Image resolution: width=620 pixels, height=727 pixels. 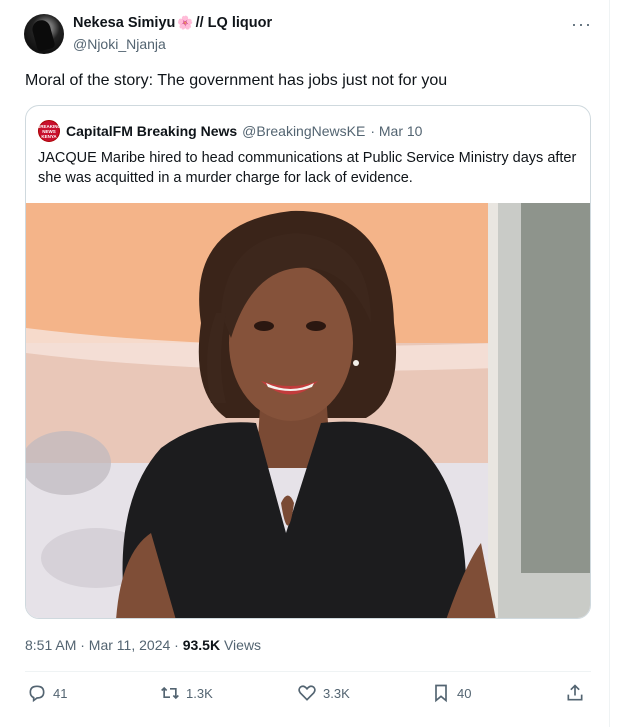 I want to click on like-button: 3.3K, so click(x=323, y=693).